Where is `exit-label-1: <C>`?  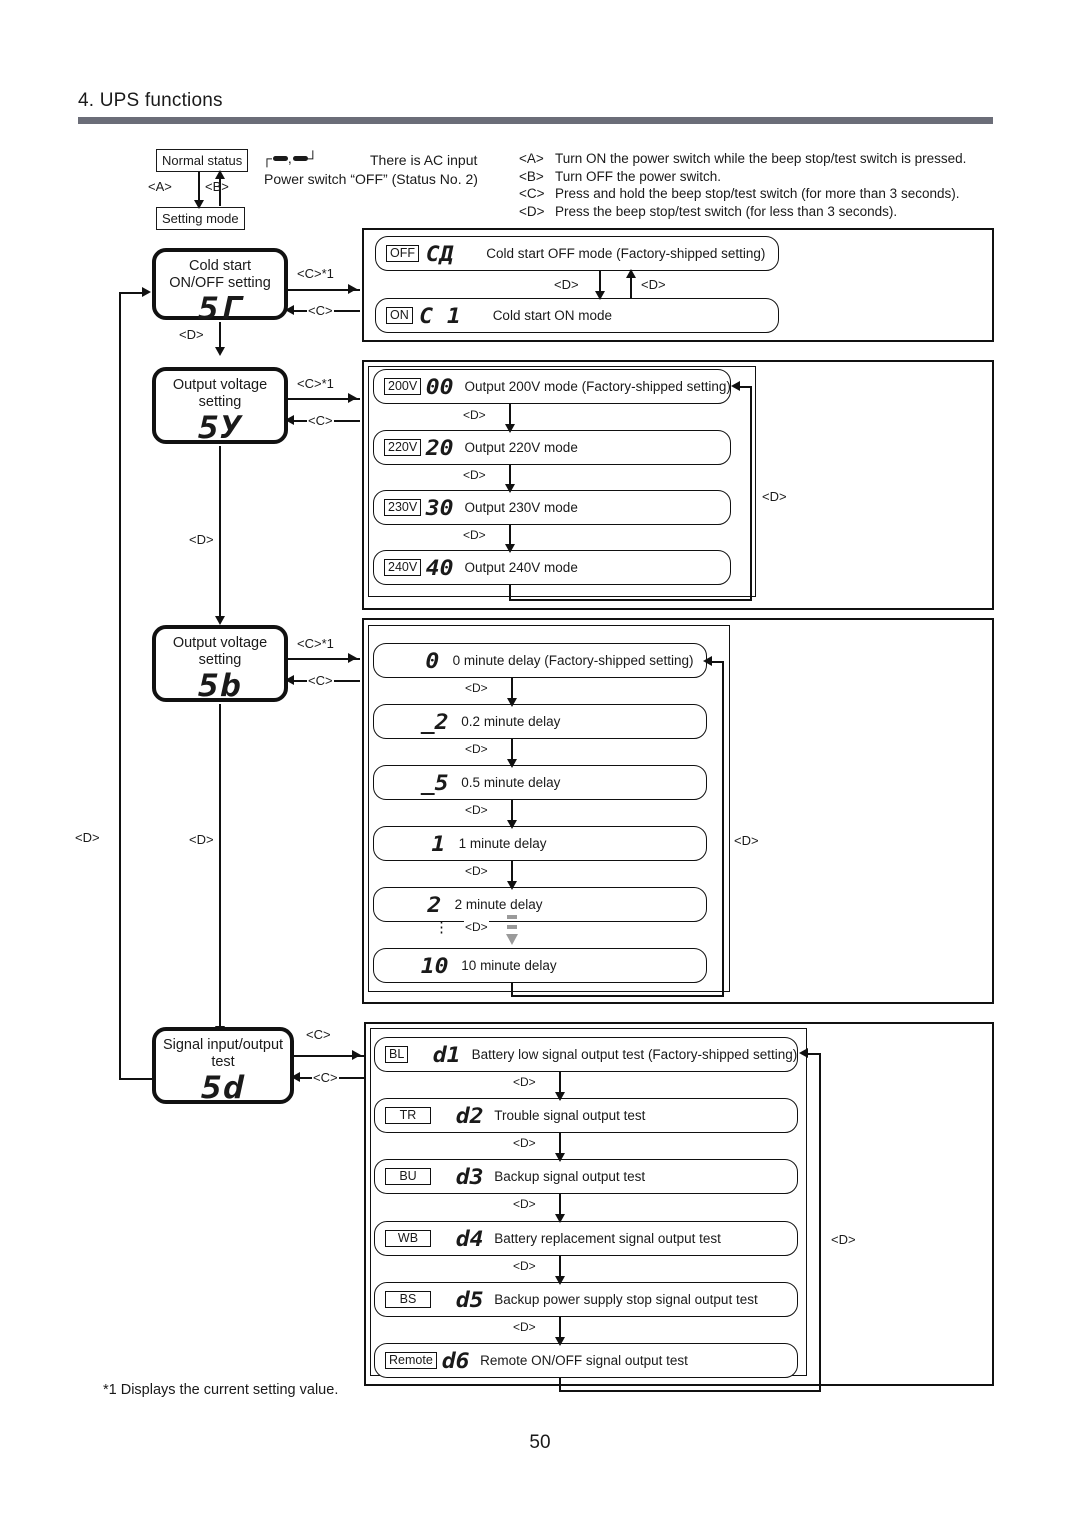
exit-label-1: <C> is located at coordinates (320, 310).